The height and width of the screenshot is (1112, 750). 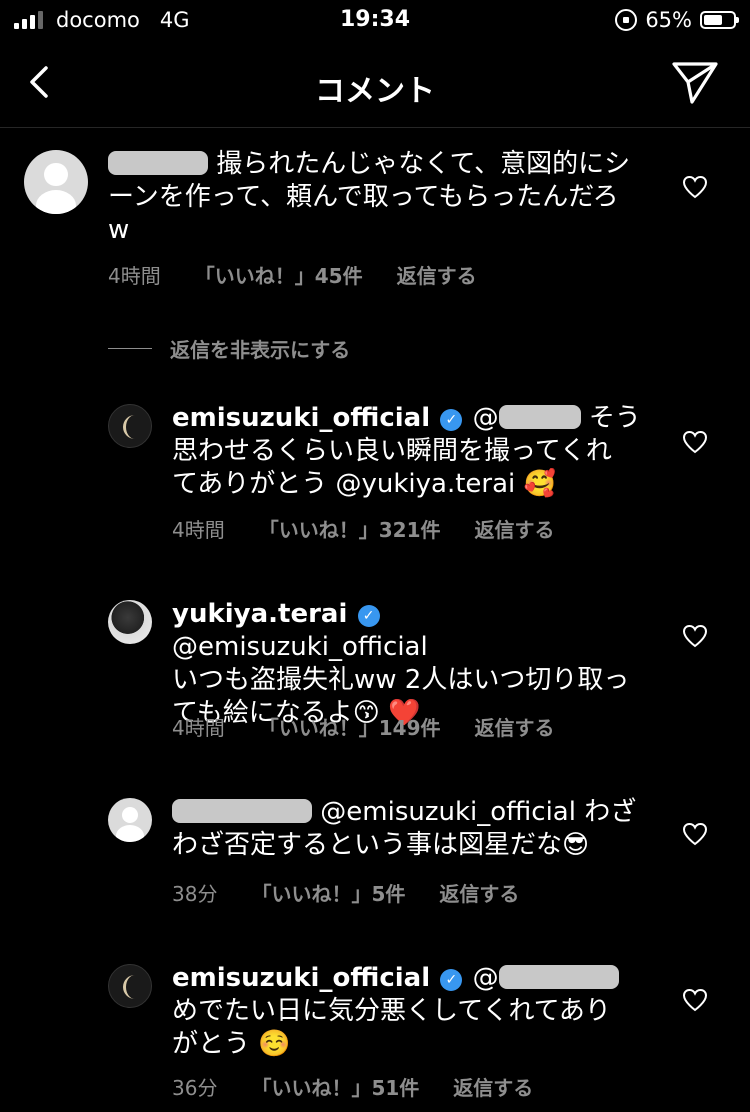 I want to click on hide-replies-label: 返信を非表示にする, so click(x=260, y=350).